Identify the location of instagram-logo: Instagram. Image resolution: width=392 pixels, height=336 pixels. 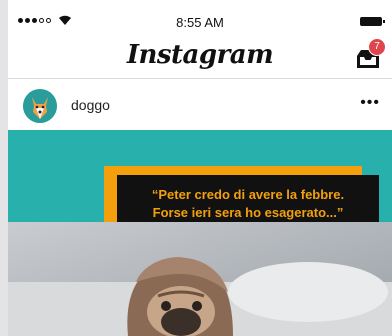
(200, 55).